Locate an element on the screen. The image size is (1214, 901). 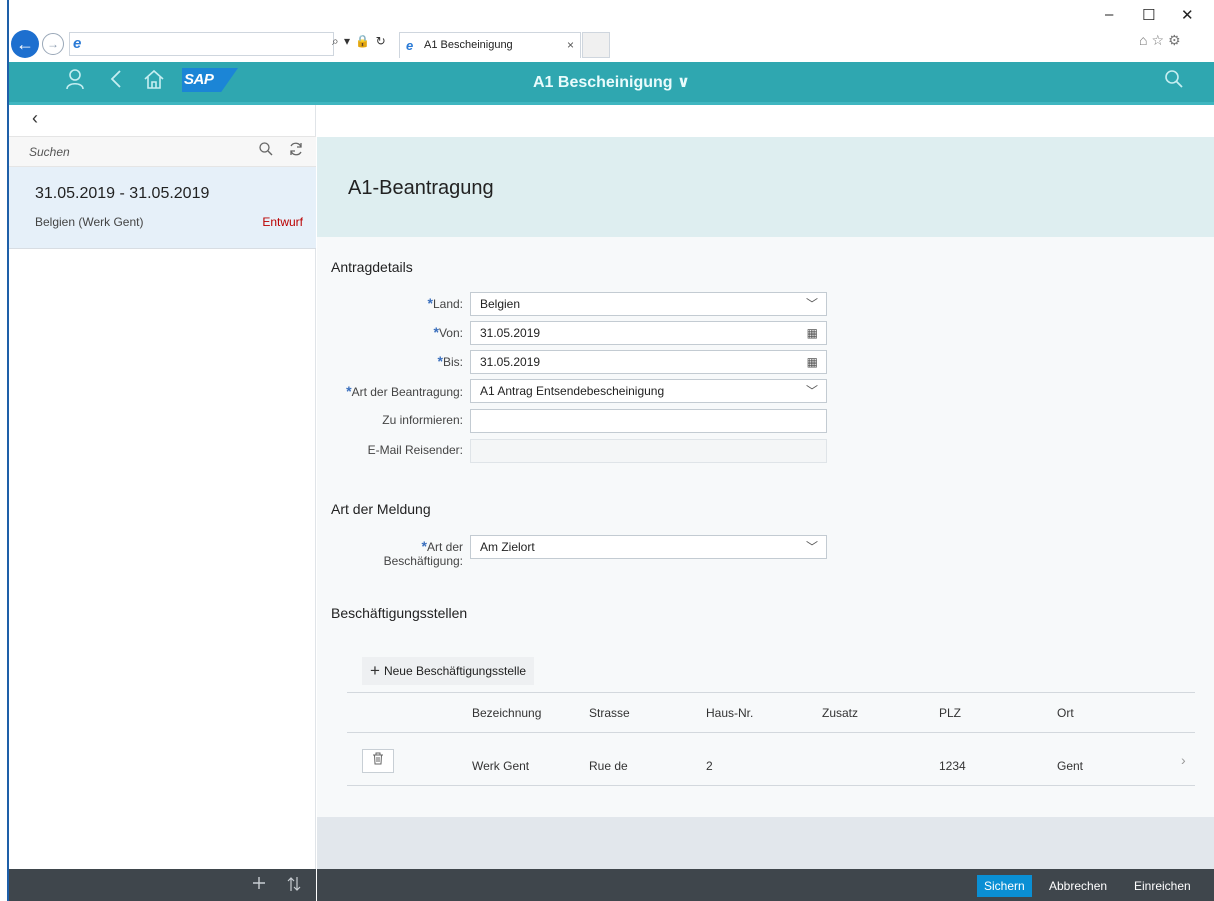
table-bottom-border is located at coordinates (771, 785).